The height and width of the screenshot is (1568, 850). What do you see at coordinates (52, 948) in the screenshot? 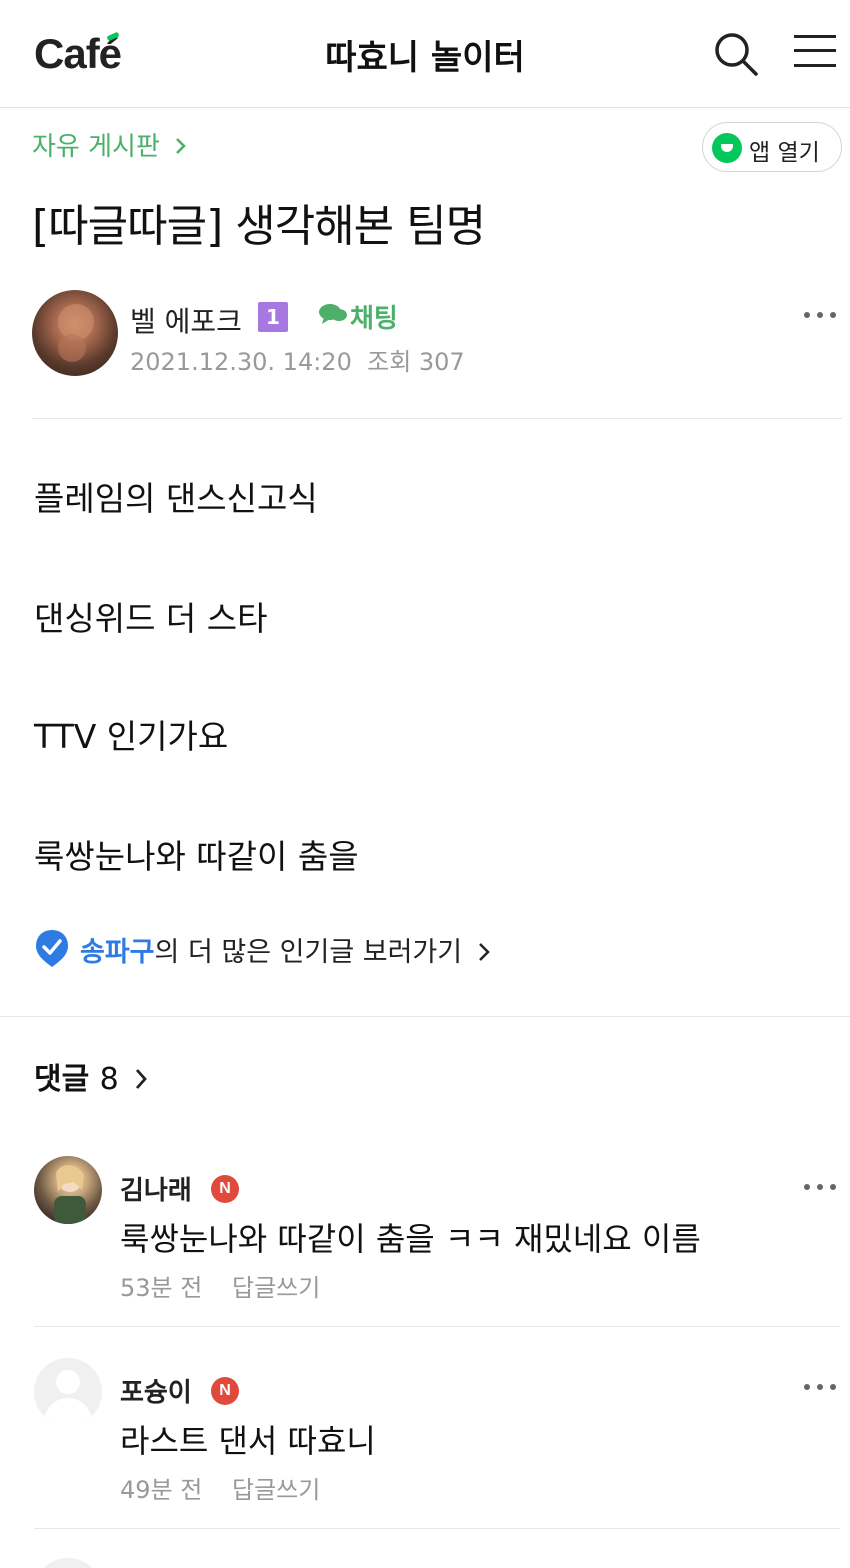
I see `location-pin-icon` at bounding box center [52, 948].